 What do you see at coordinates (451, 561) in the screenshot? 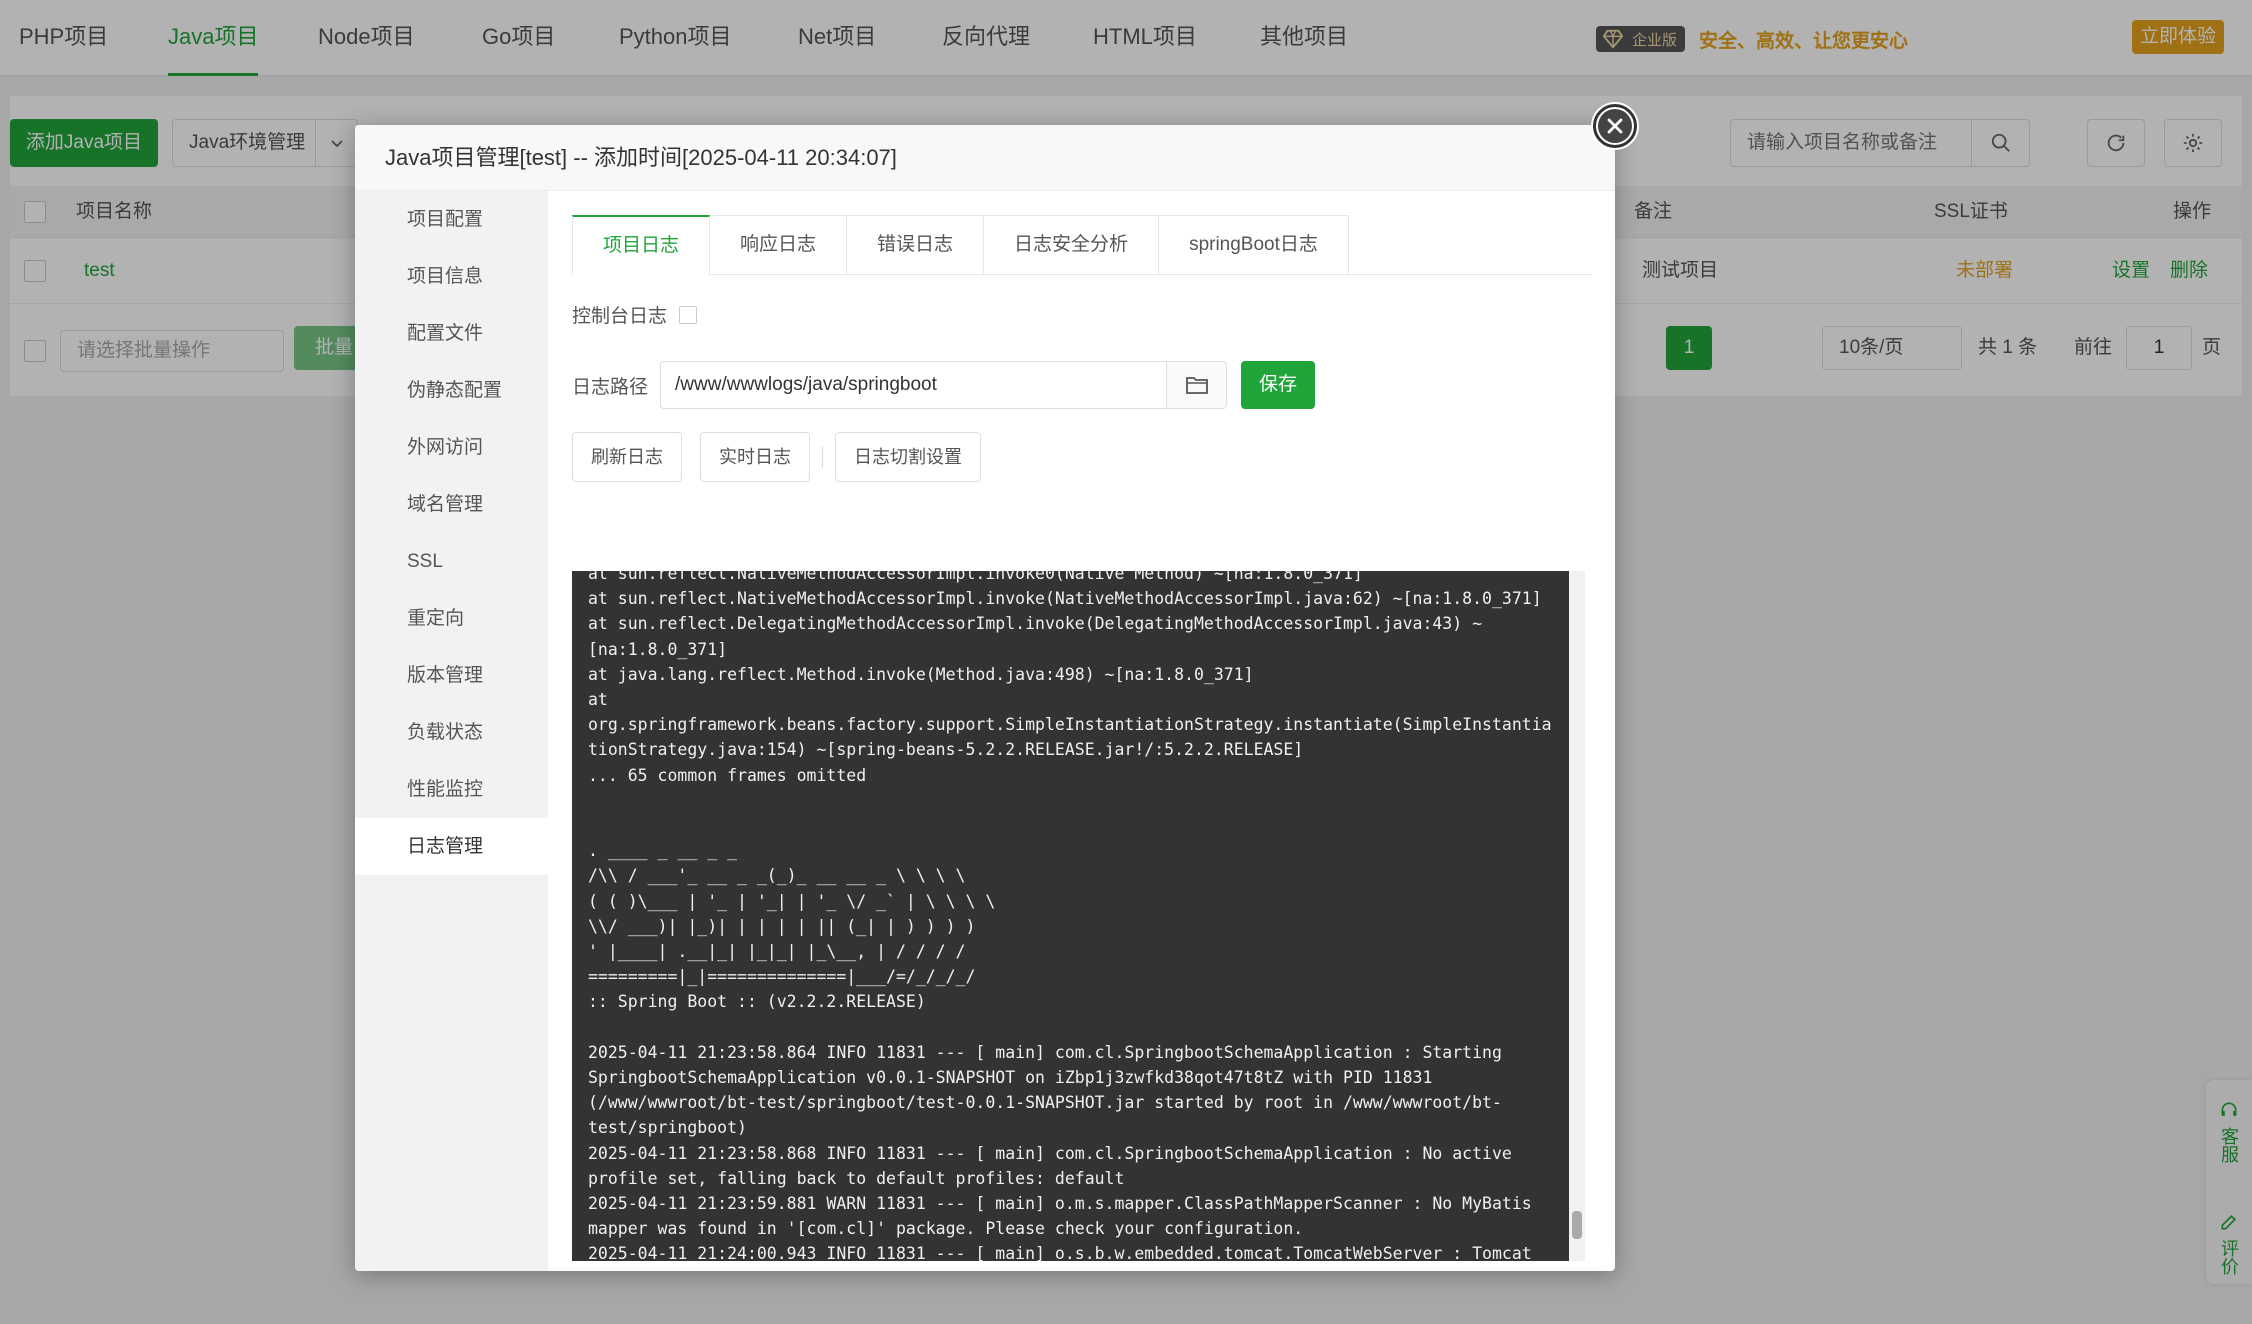
I see `menu-item-ssl: SSL` at bounding box center [451, 561].